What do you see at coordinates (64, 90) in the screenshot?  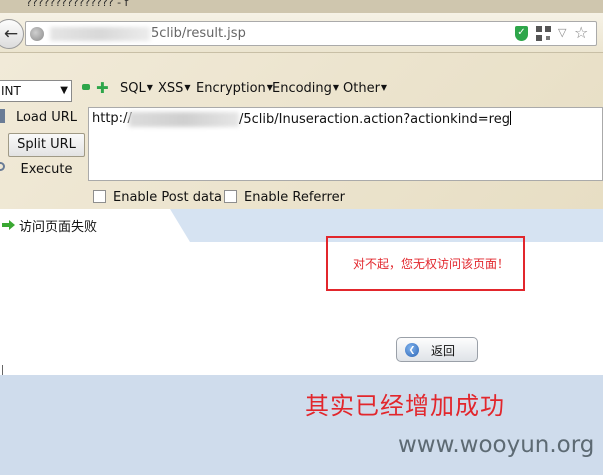 I see `select-arrow-icon: ▼` at bounding box center [64, 90].